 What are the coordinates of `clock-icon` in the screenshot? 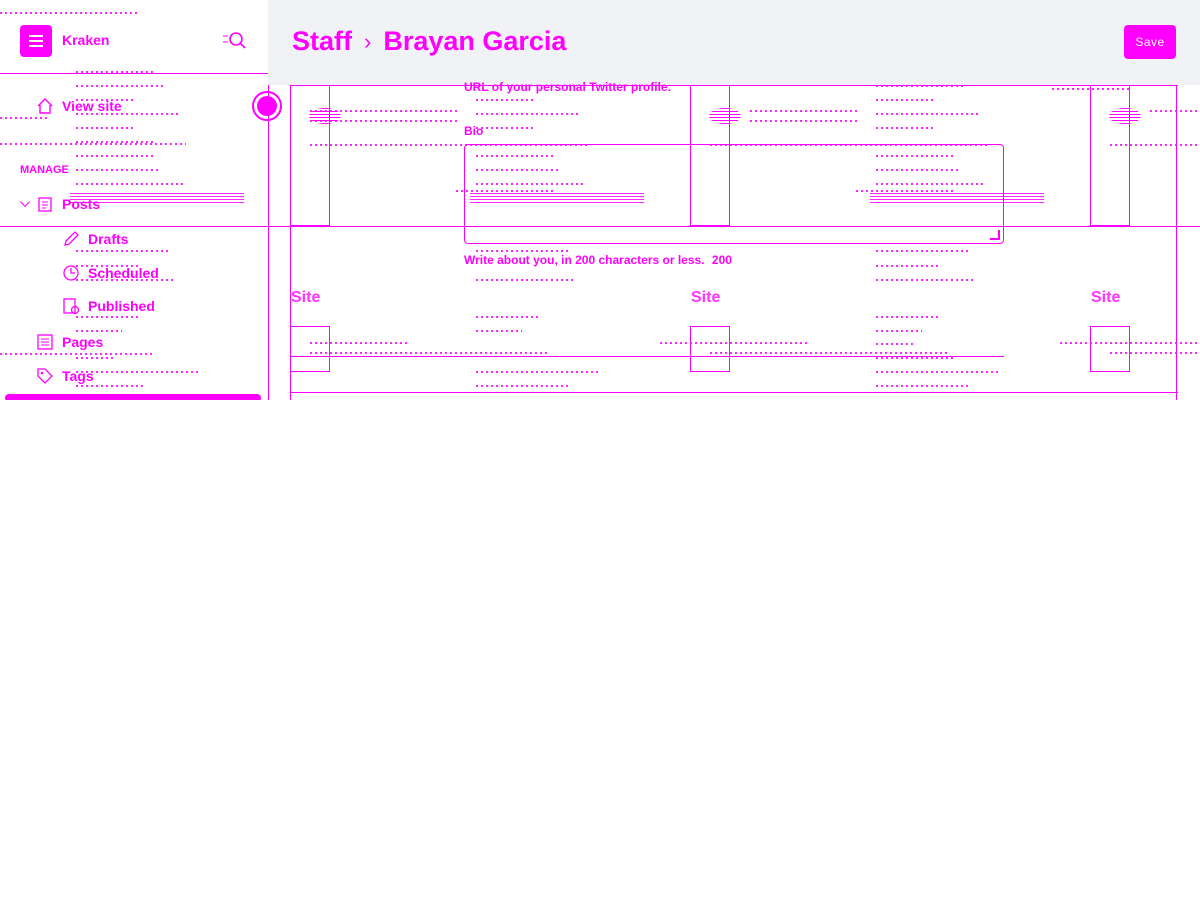 It's located at (71, 273).